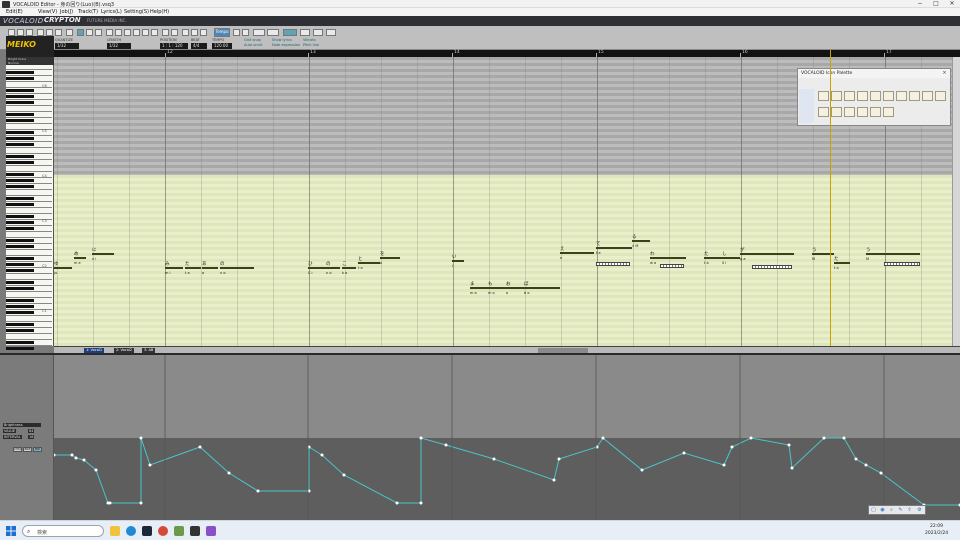  I want to click on stop-icon, so click(203, 32).